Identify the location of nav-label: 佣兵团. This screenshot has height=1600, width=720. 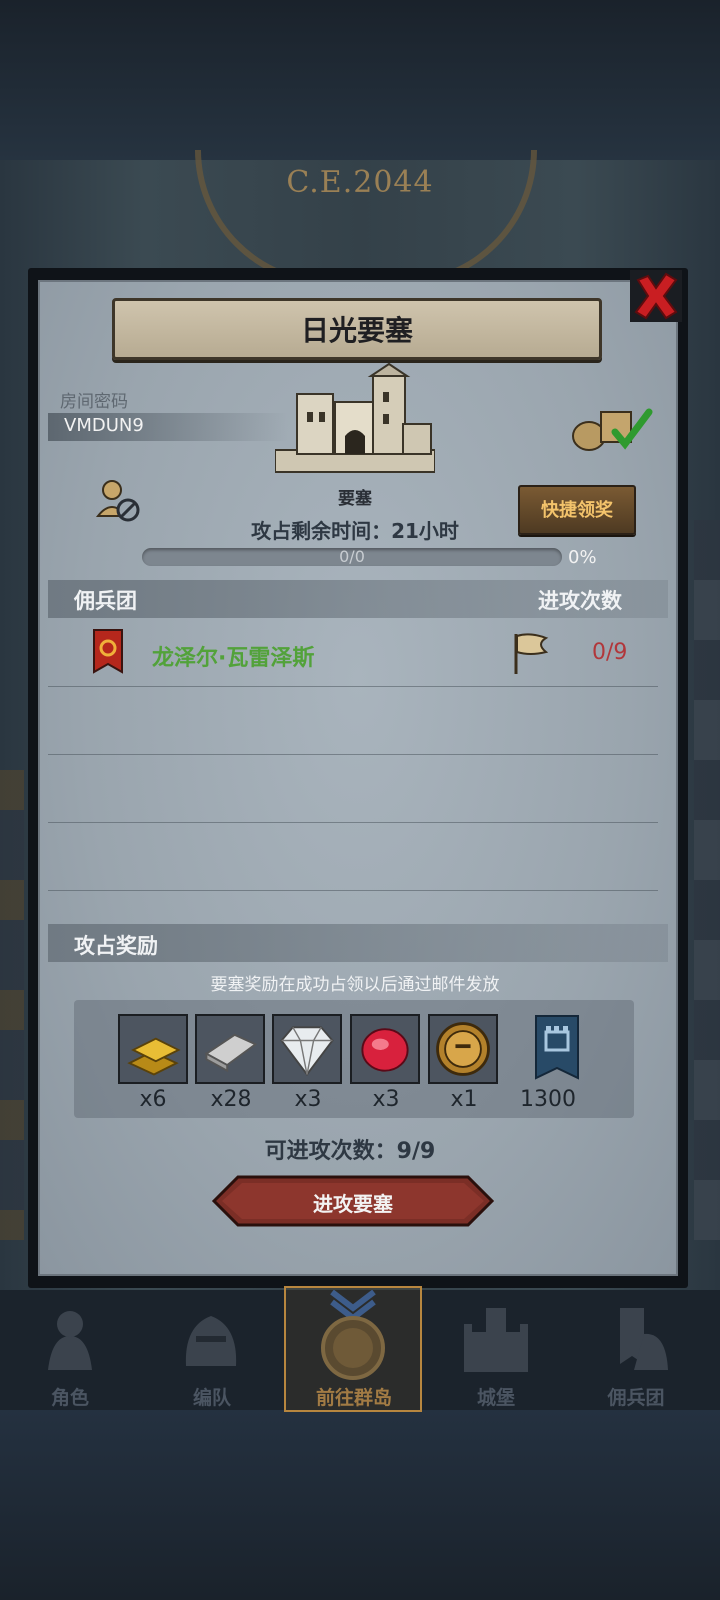
(636, 1398).